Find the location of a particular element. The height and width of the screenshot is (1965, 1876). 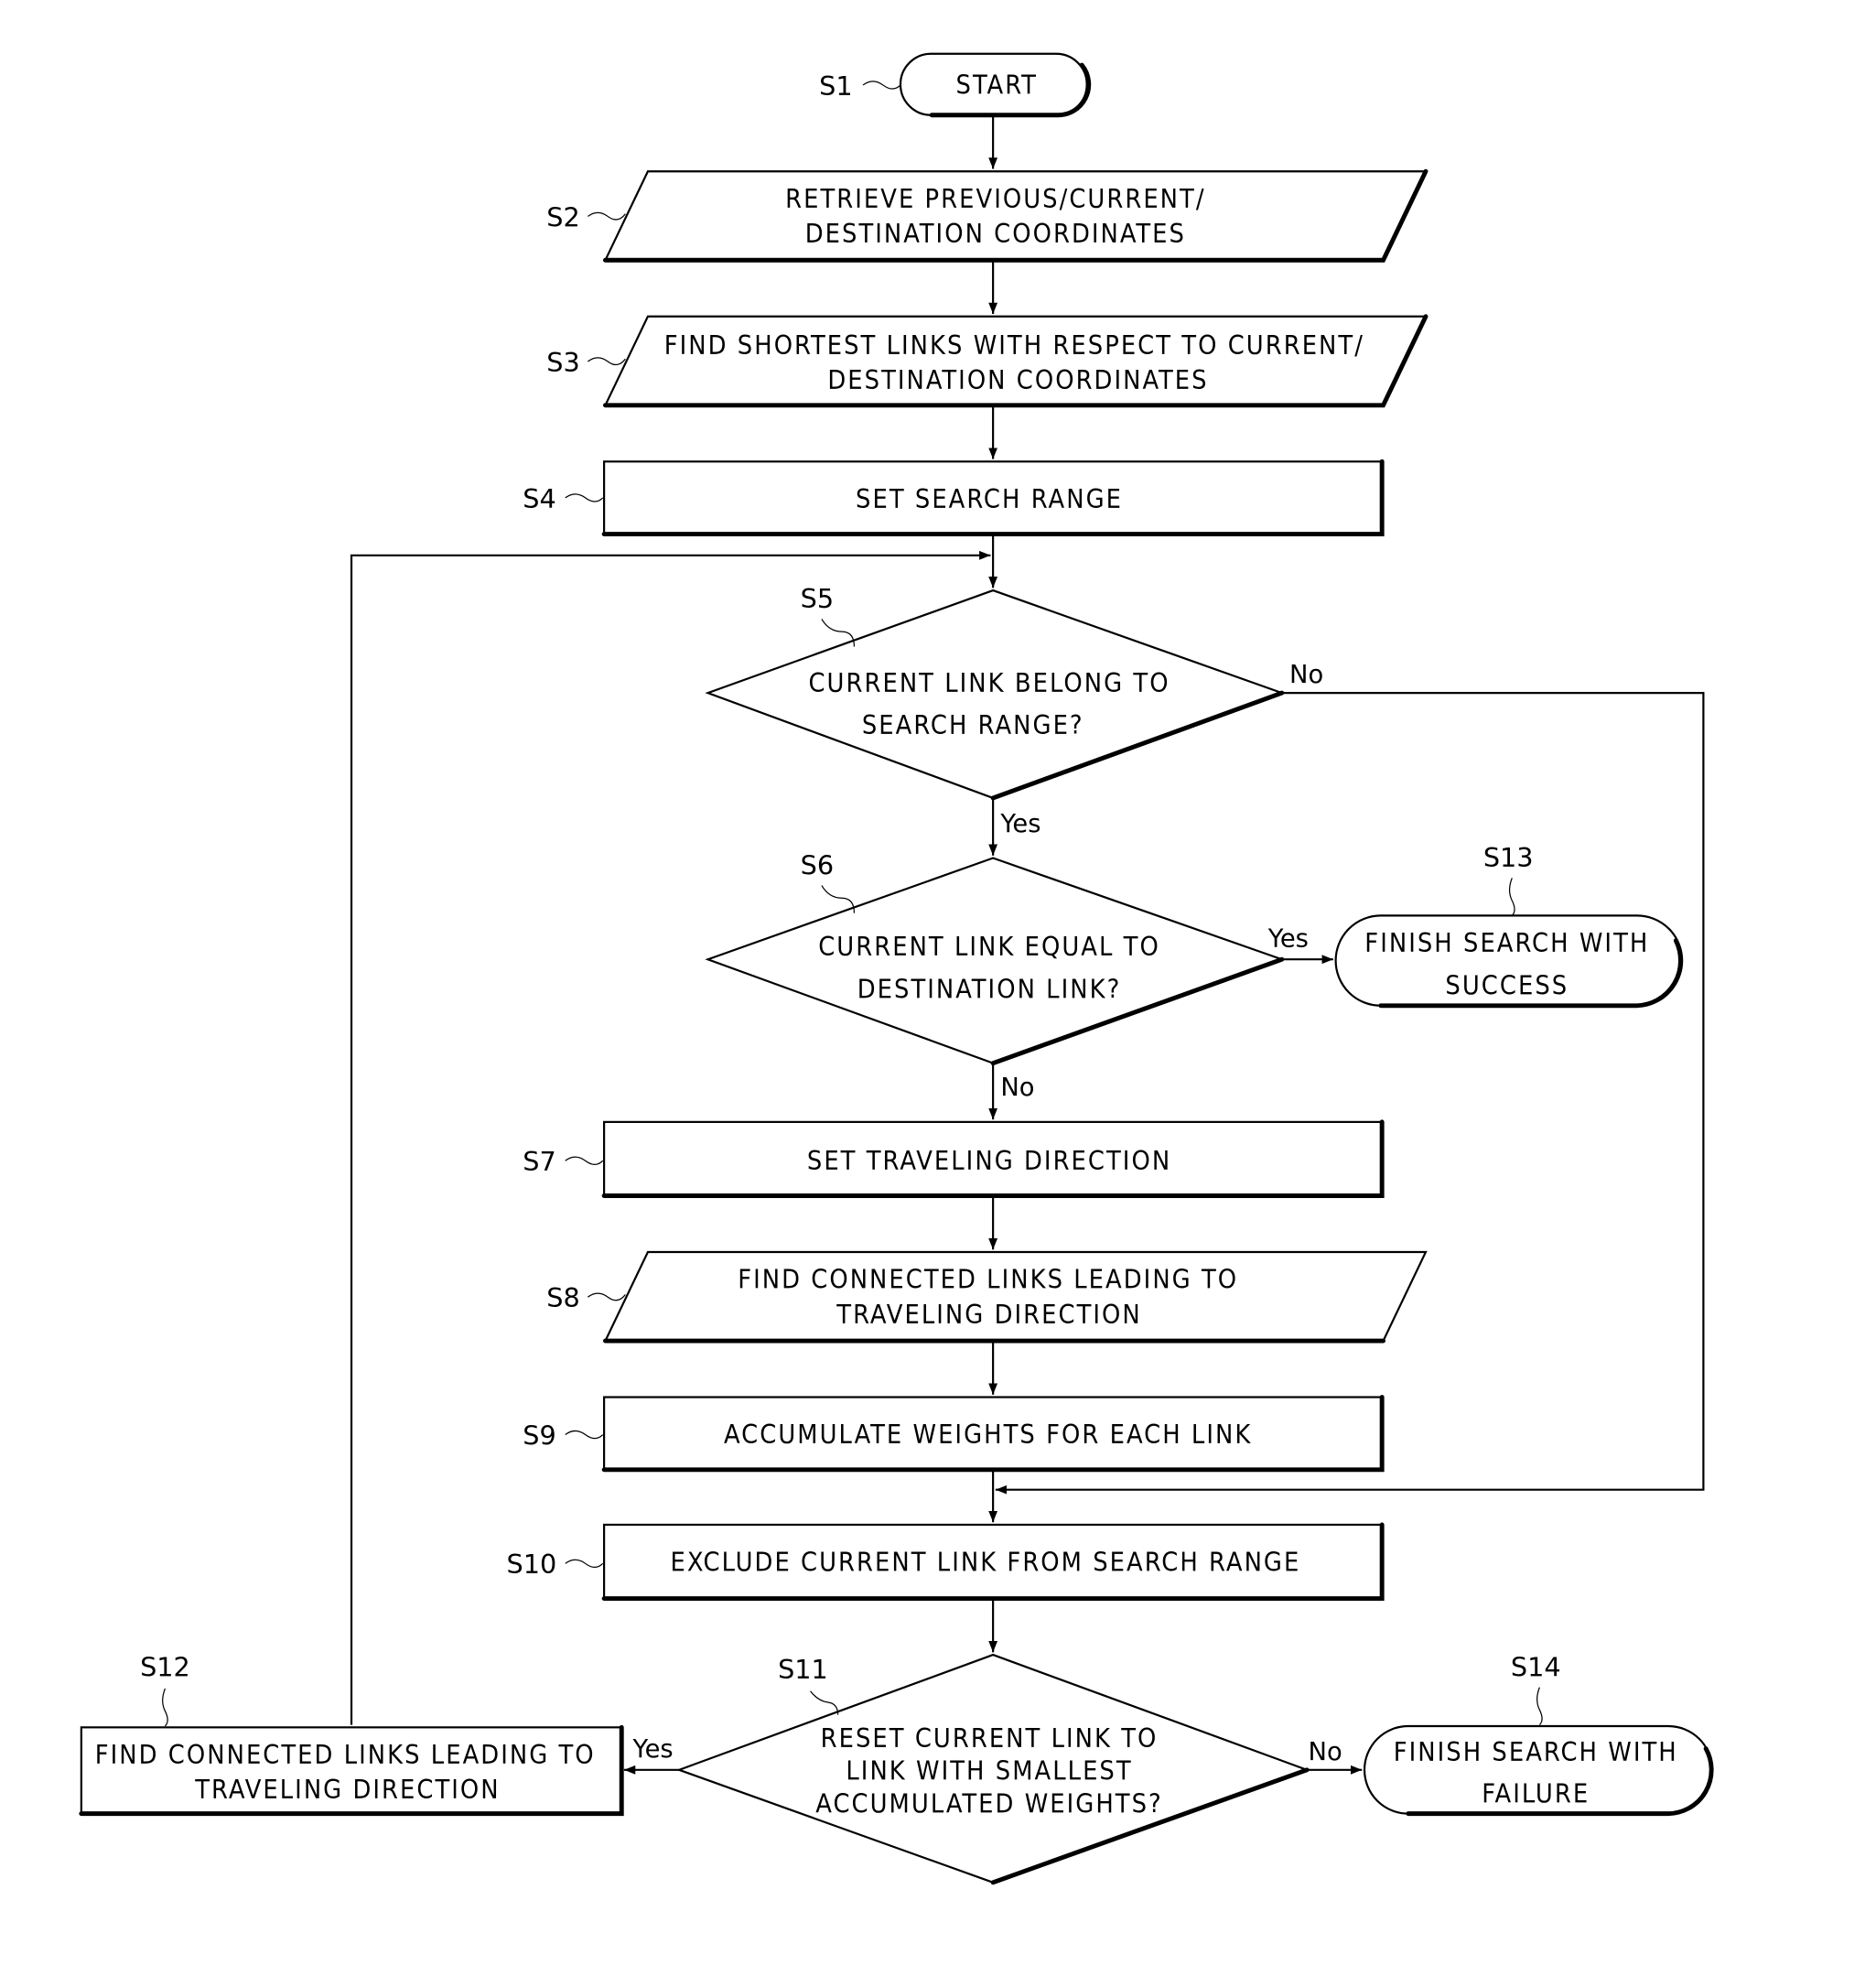

s1-text: START is located at coordinates (997, 85).